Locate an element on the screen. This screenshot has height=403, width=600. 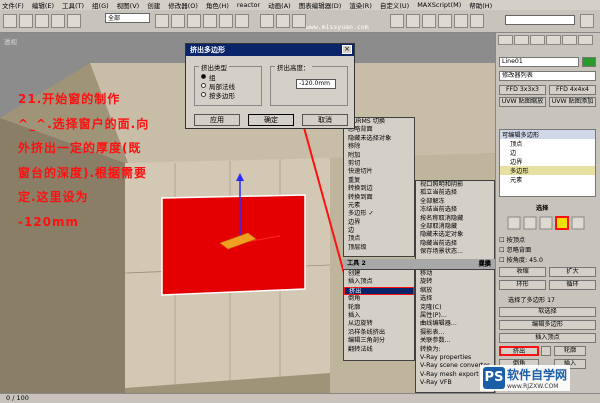
layer-icon is located at coordinates (429, 21).